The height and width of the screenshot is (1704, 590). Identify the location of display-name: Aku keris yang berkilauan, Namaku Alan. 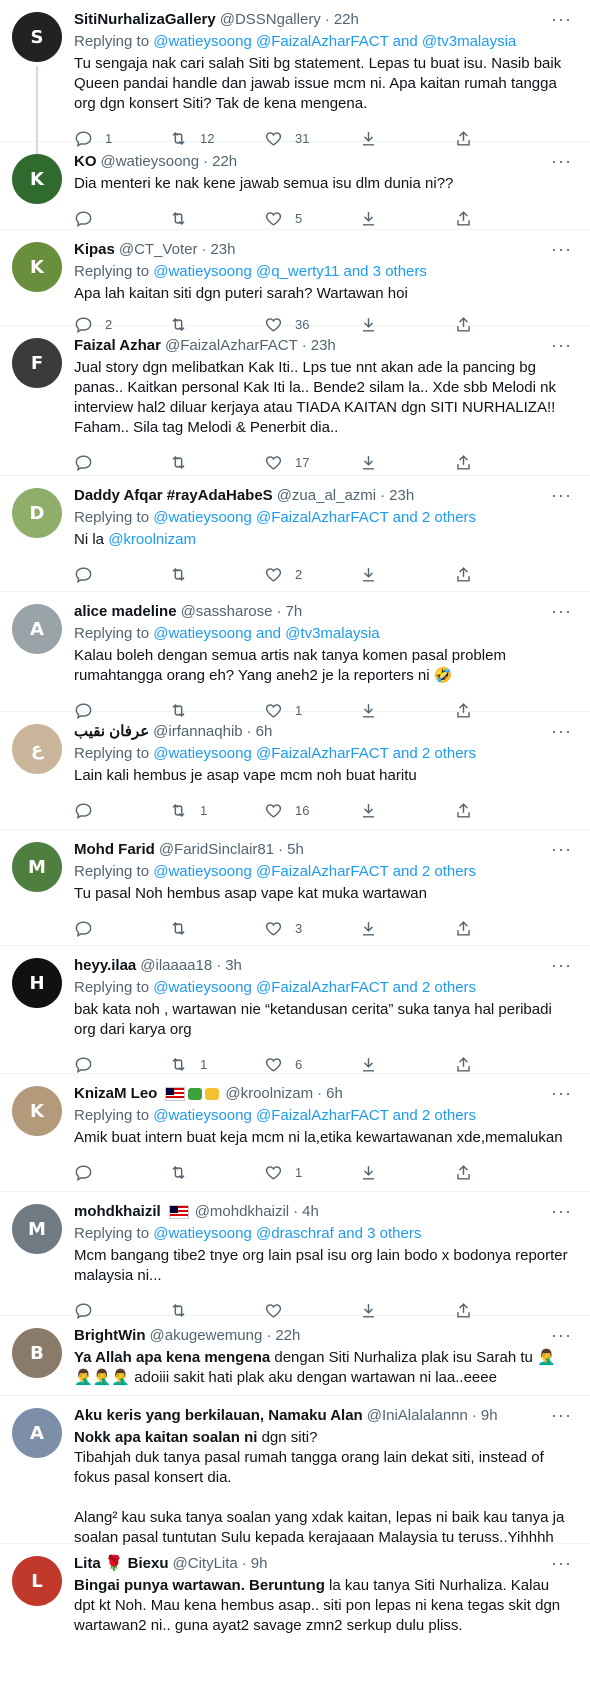
(218, 1416).